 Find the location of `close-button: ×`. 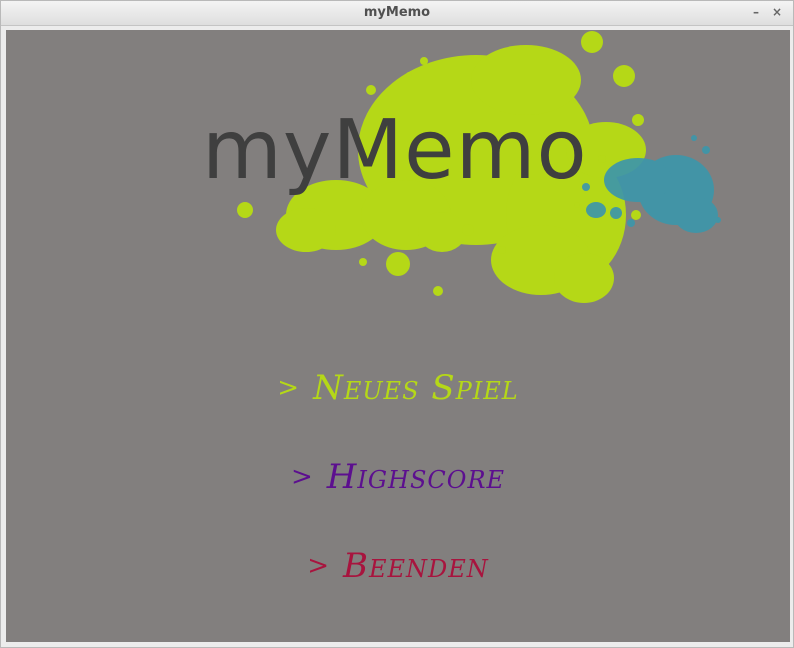

close-button: × is located at coordinates (777, 12).